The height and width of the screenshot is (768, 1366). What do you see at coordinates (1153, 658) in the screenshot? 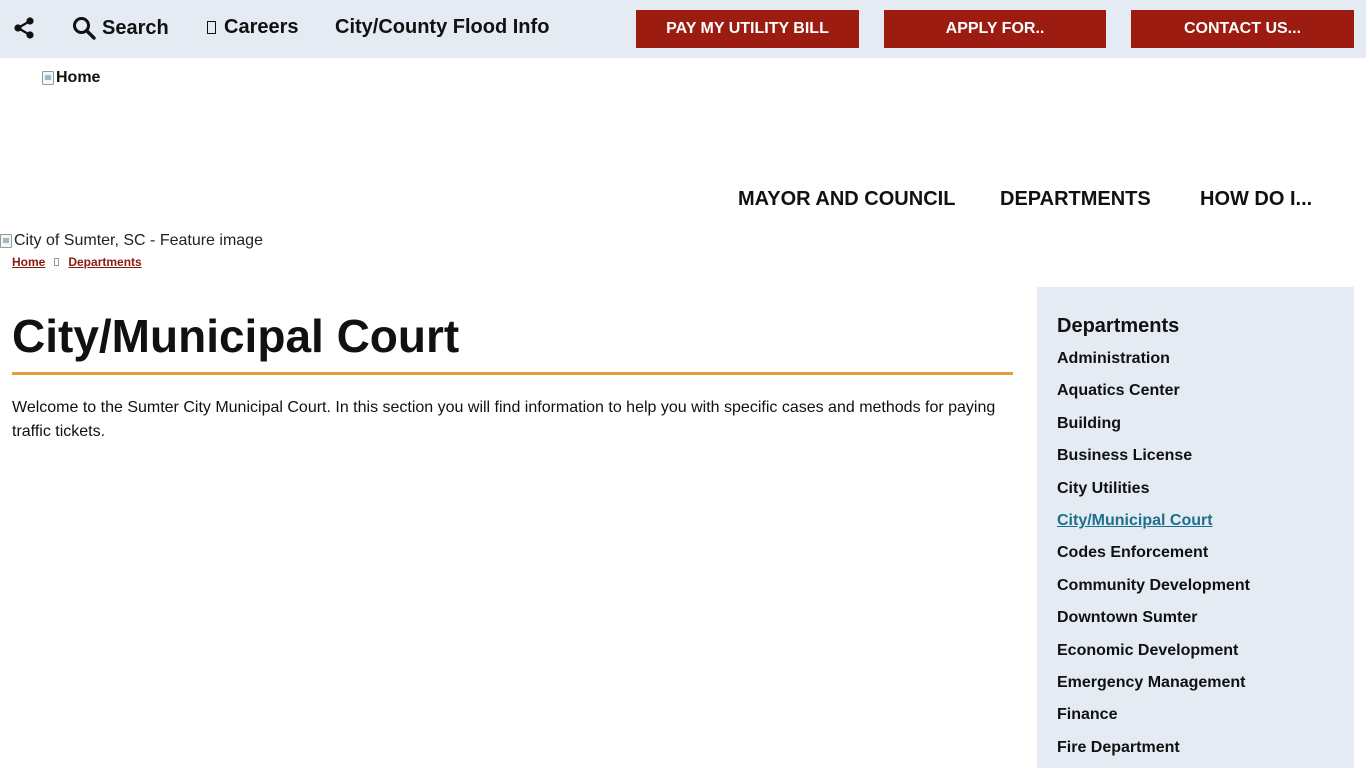
I see `sidebar-item: Economic Development` at bounding box center [1153, 658].